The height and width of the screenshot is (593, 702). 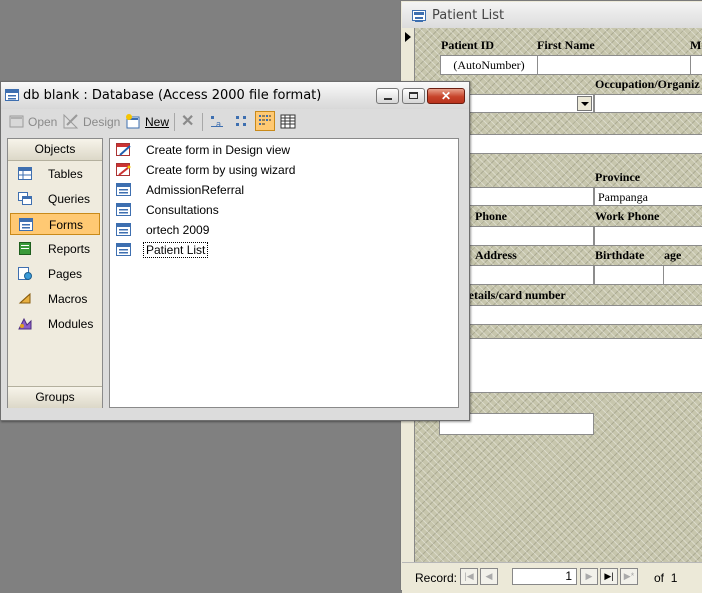 What do you see at coordinates (627, 216) in the screenshot?
I see `label-work-phone: Work Phone` at bounding box center [627, 216].